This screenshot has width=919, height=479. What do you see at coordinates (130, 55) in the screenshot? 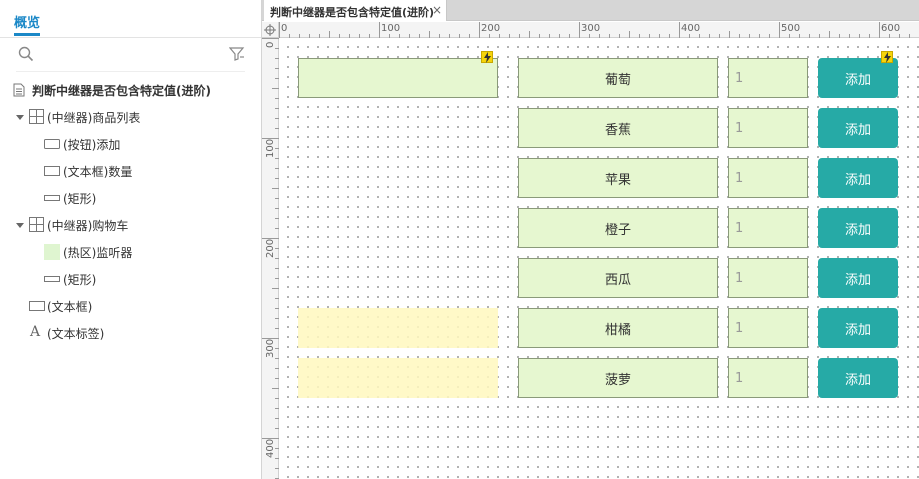
I see `search-row` at bounding box center [130, 55].